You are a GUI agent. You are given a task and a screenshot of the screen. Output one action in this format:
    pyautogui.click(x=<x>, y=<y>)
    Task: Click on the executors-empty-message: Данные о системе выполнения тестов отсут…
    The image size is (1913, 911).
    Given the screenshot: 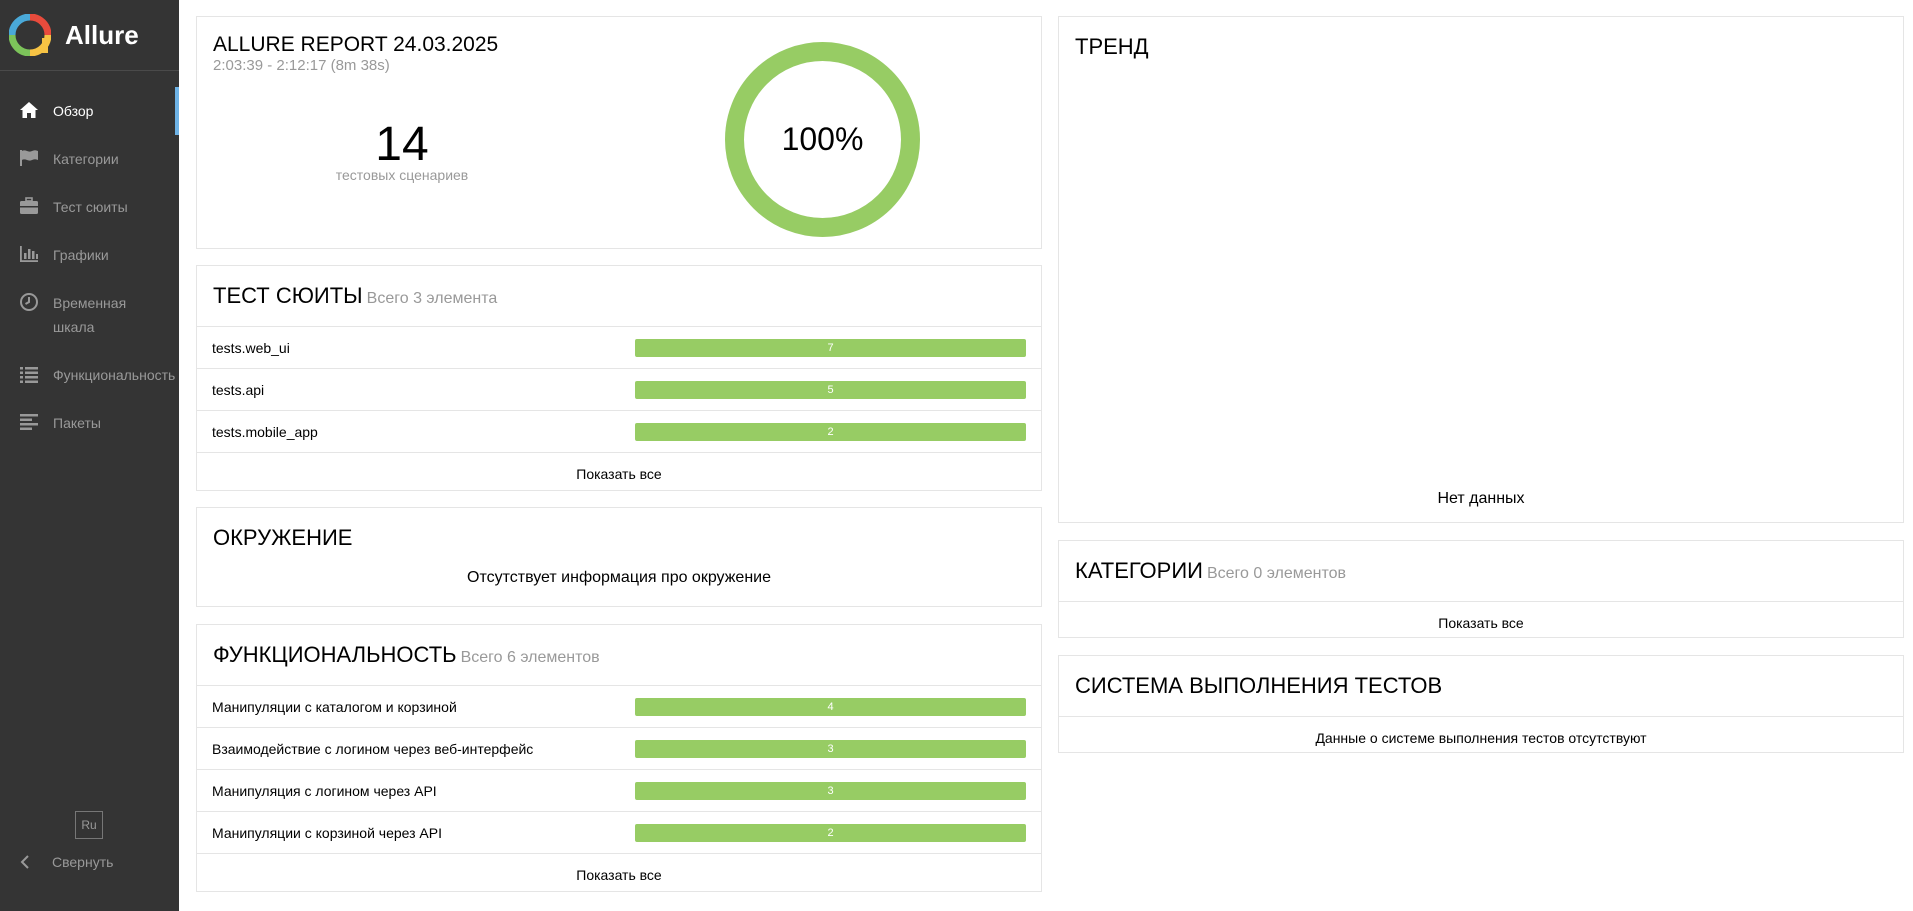 What is the action you would take?
    pyautogui.click(x=1481, y=737)
    